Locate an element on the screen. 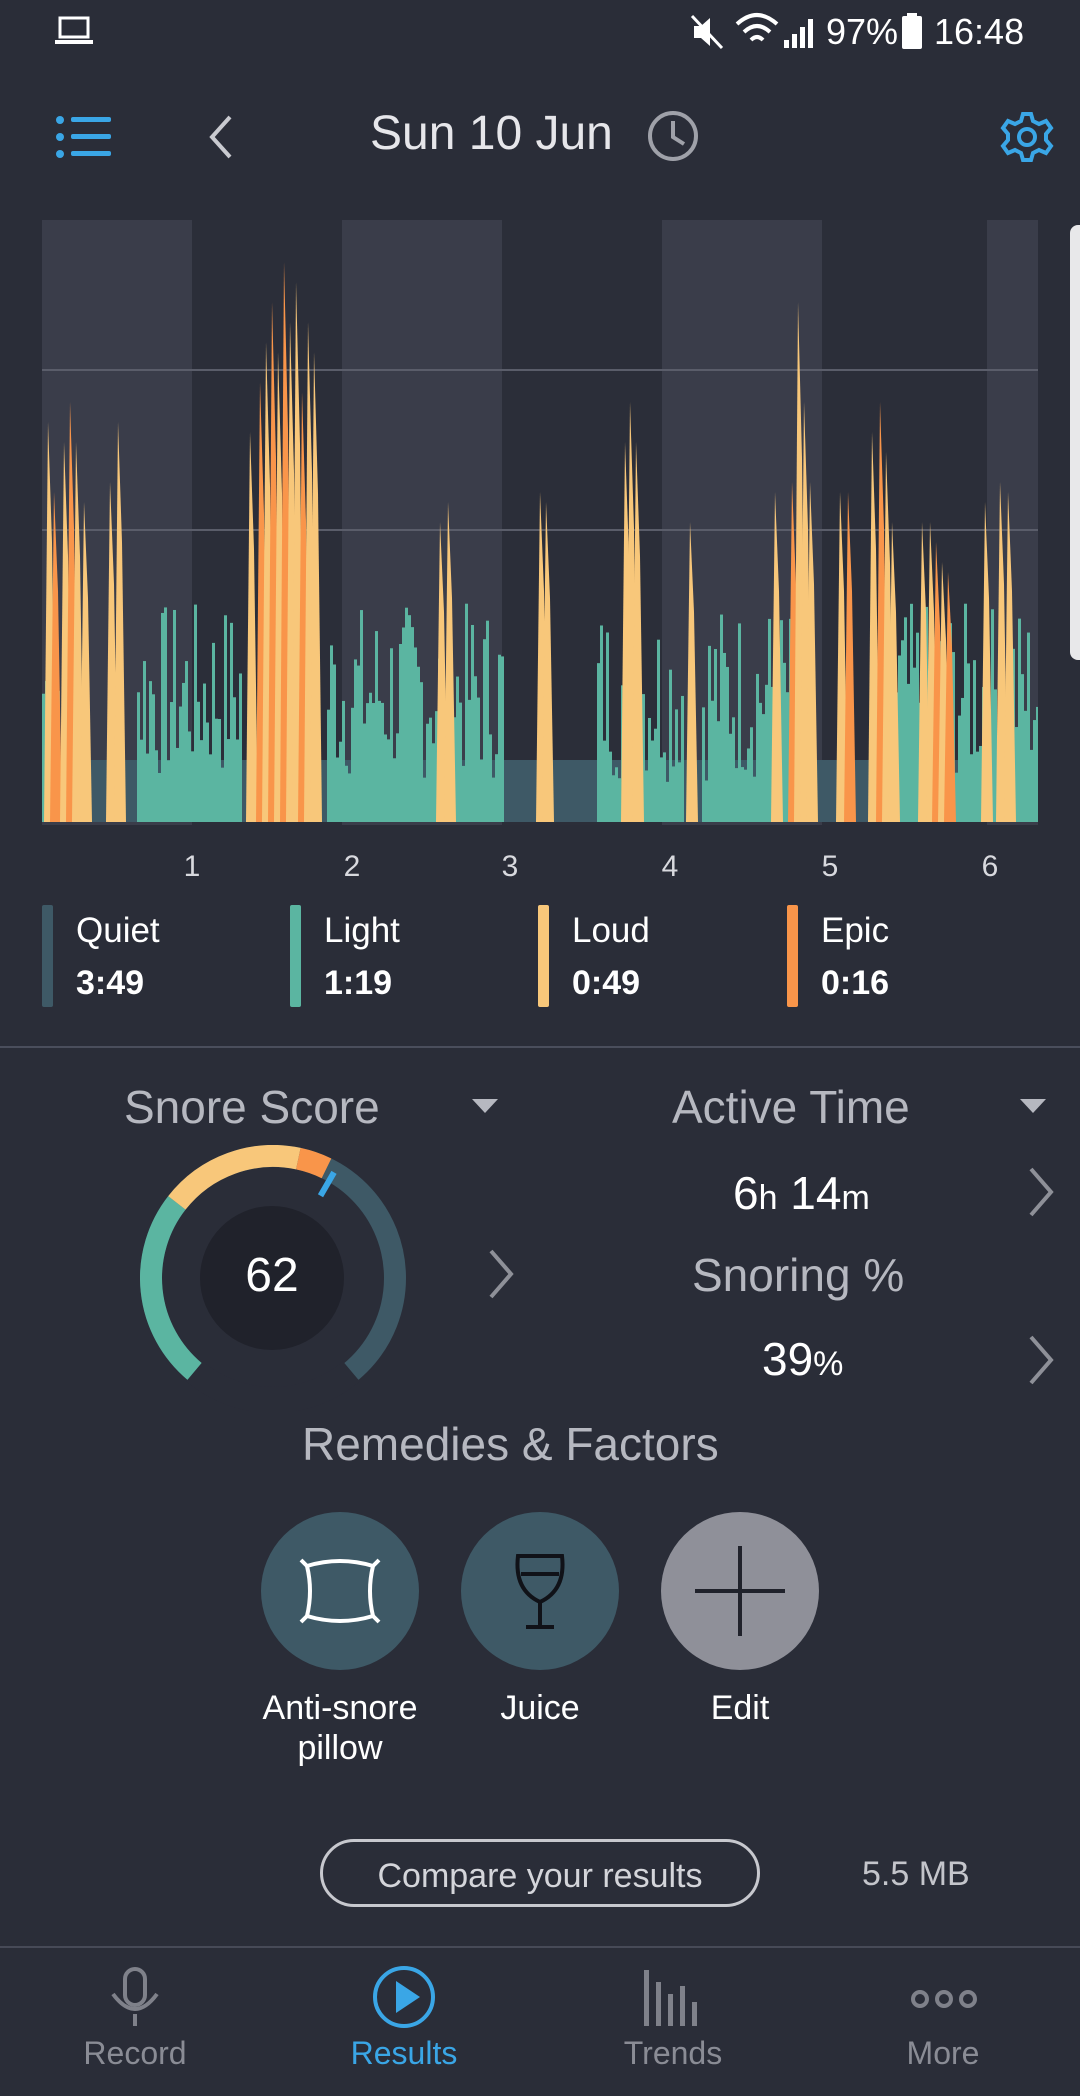 The width and height of the screenshot is (1080, 2096). active-time-title: Active Time is located at coordinates (791, 1107).